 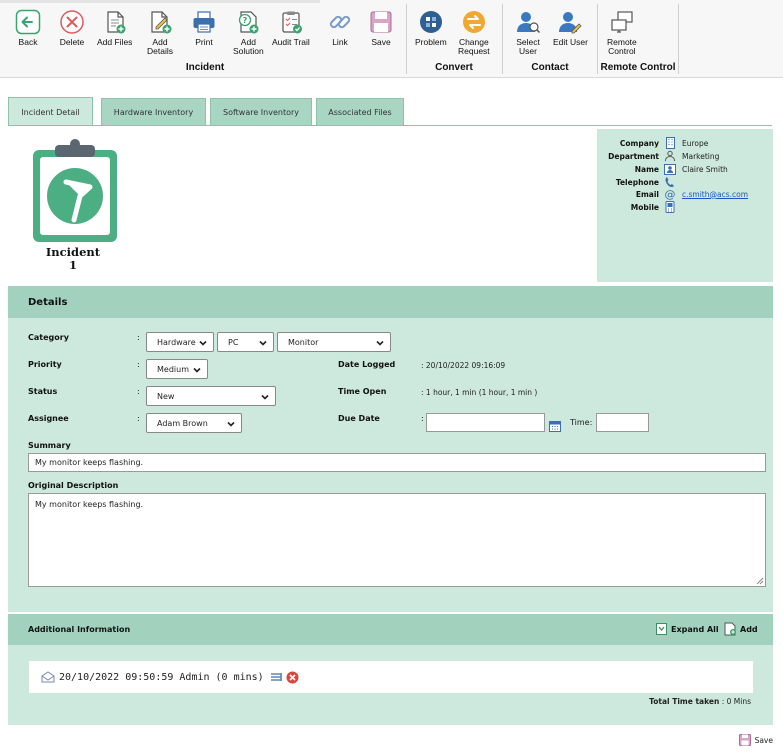 What do you see at coordinates (474, 46) in the screenshot?
I see `change-request-label: Change Request` at bounding box center [474, 46].